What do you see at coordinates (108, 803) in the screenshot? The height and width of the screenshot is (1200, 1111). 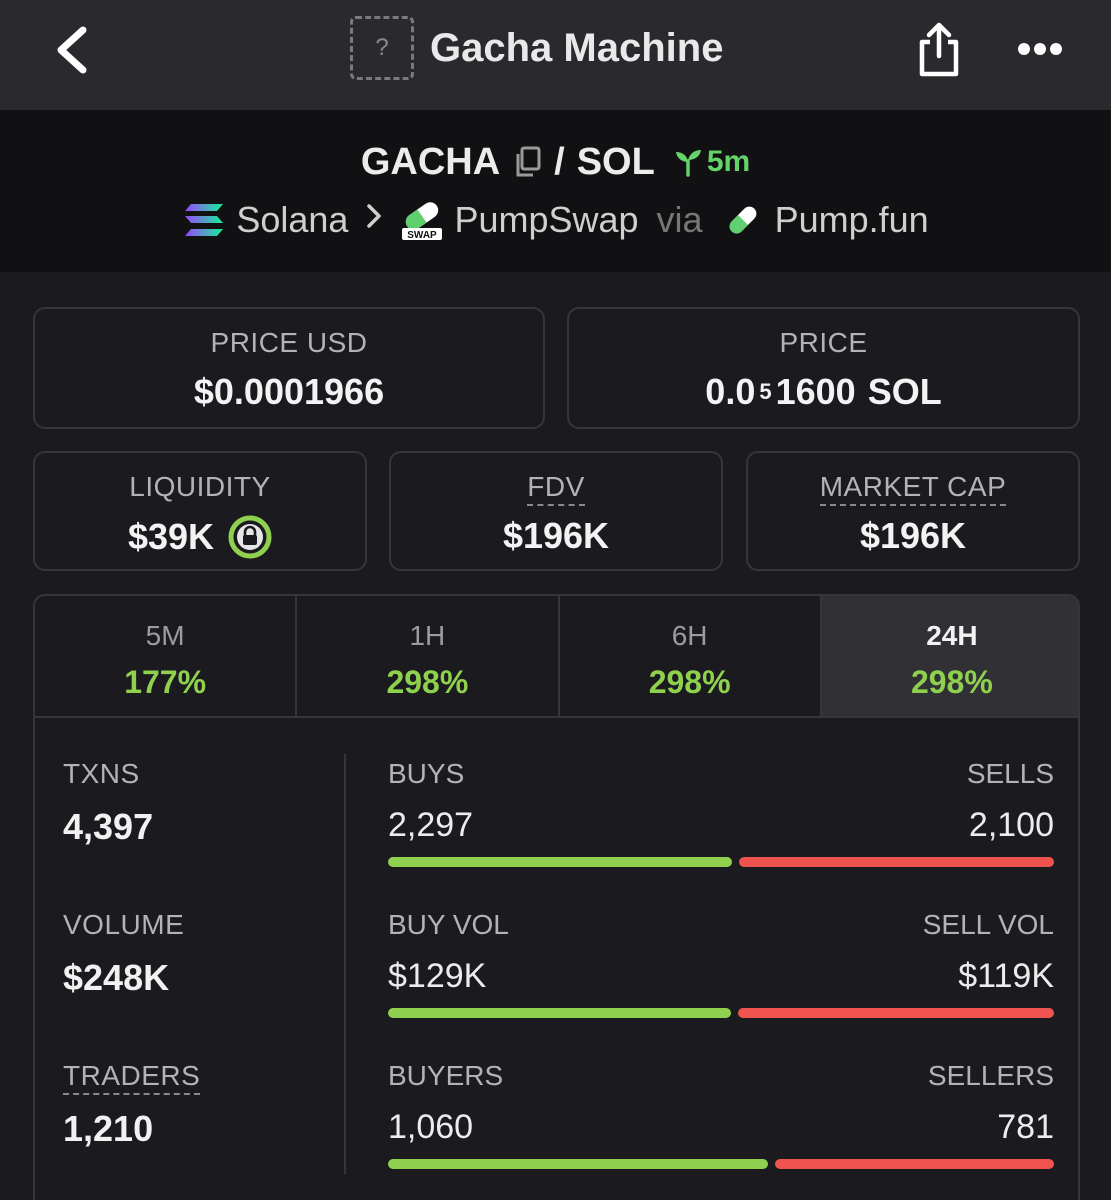 I see `txns-summary: TXNS 4,397` at bounding box center [108, 803].